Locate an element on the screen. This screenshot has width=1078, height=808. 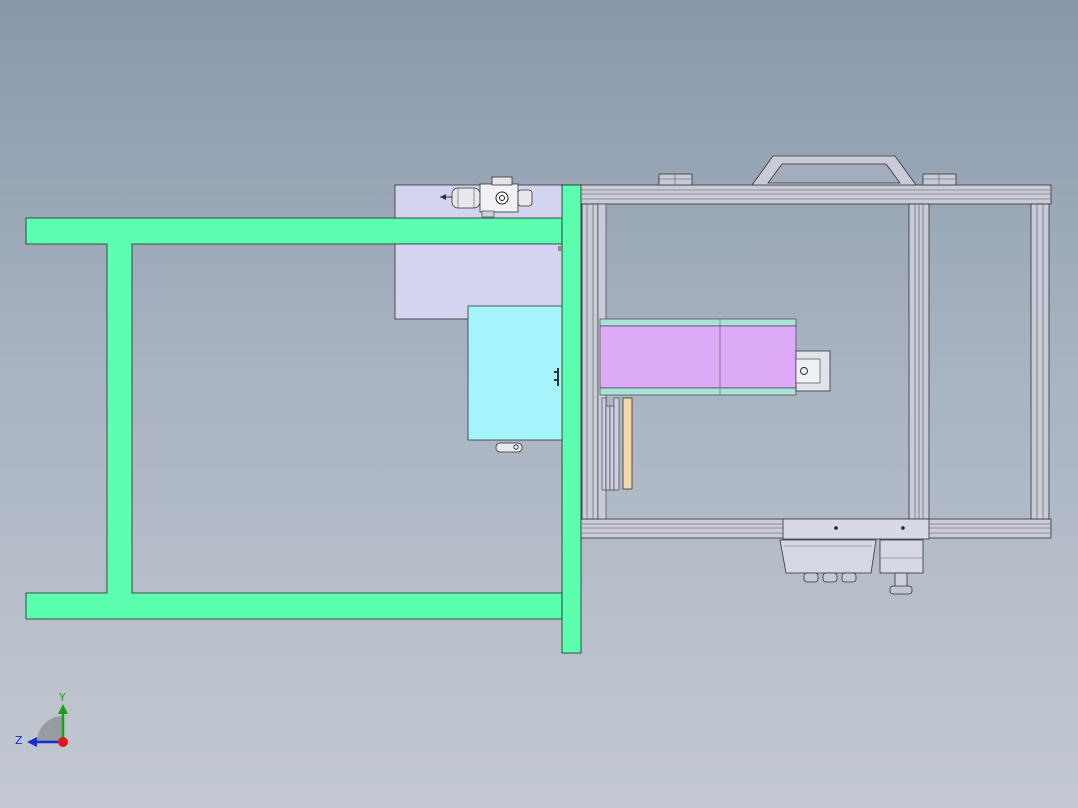
slide-rails is located at coordinates (610, 444).